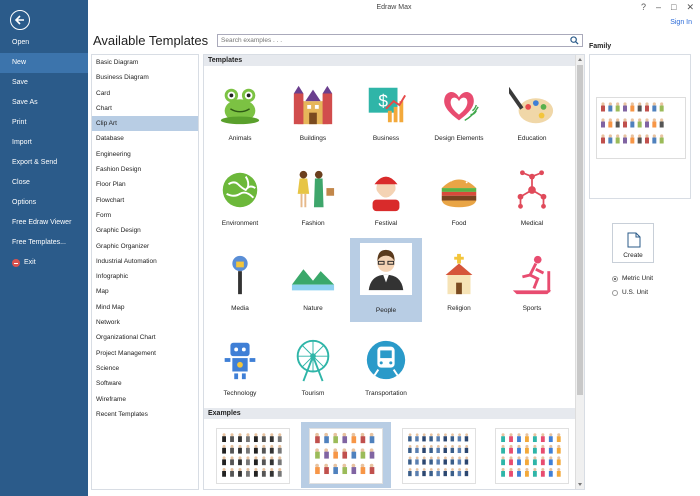 This screenshot has height=496, width=700. Describe the element at coordinates (145, 138) in the screenshot. I see `category-item: Database` at that location.